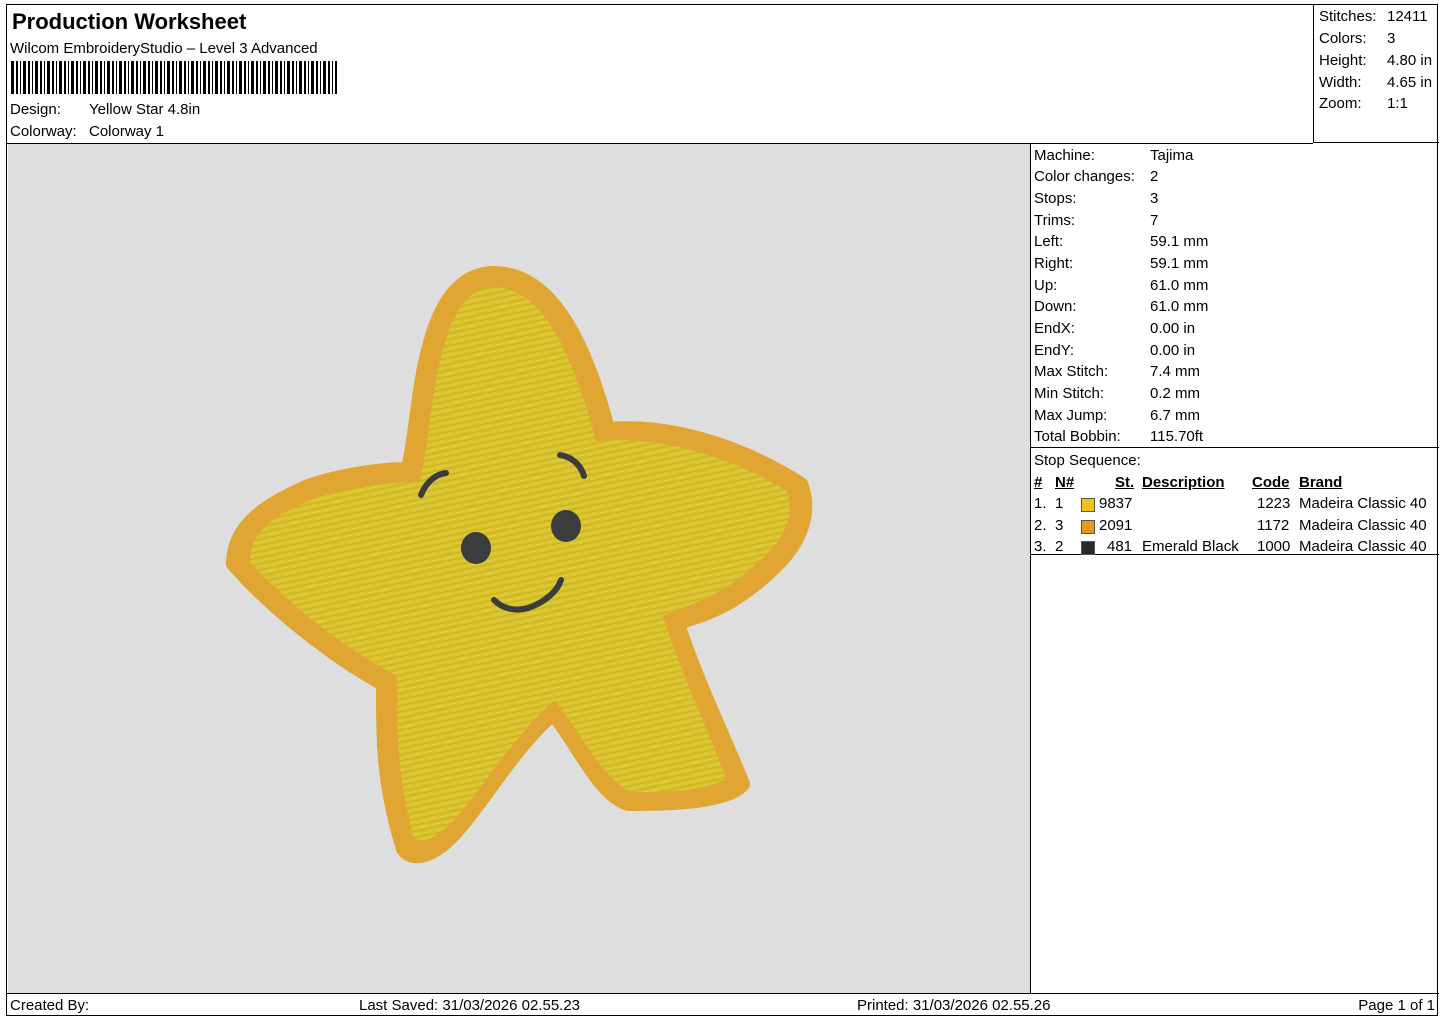 This screenshot has width=1445, height=1021. Describe the element at coordinates (1087, 460) in the screenshot. I see `stop-sequence-title: Stop Sequence:` at that location.